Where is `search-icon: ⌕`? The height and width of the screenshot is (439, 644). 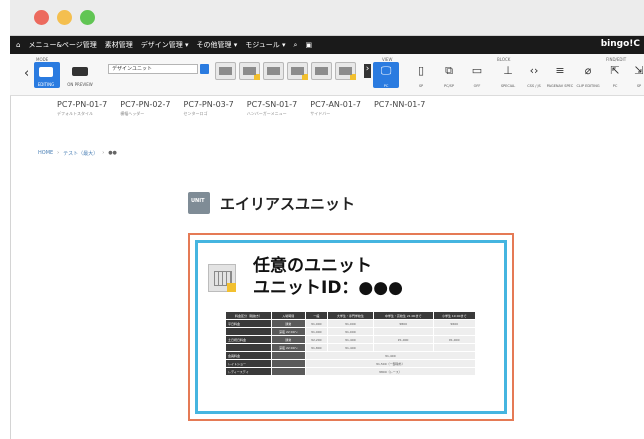 search-icon: ⌕ is located at coordinates (296, 45).